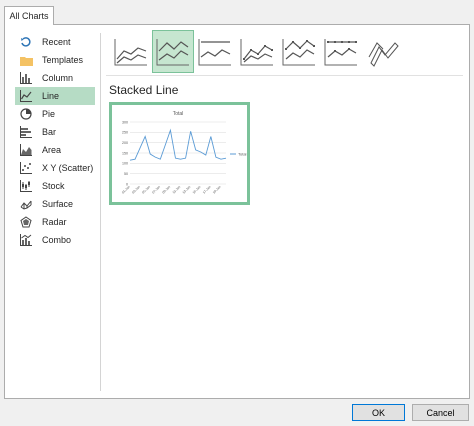 This screenshot has width=474, height=426. I want to click on sidebar-item-label: Area, so click(52, 150).